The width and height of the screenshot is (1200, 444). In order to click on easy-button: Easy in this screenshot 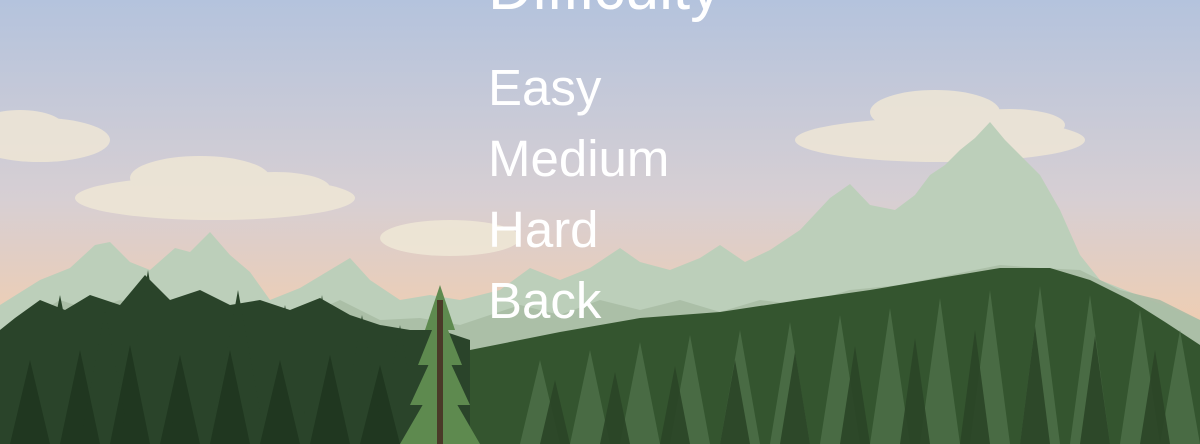, I will do `click(578, 87)`.